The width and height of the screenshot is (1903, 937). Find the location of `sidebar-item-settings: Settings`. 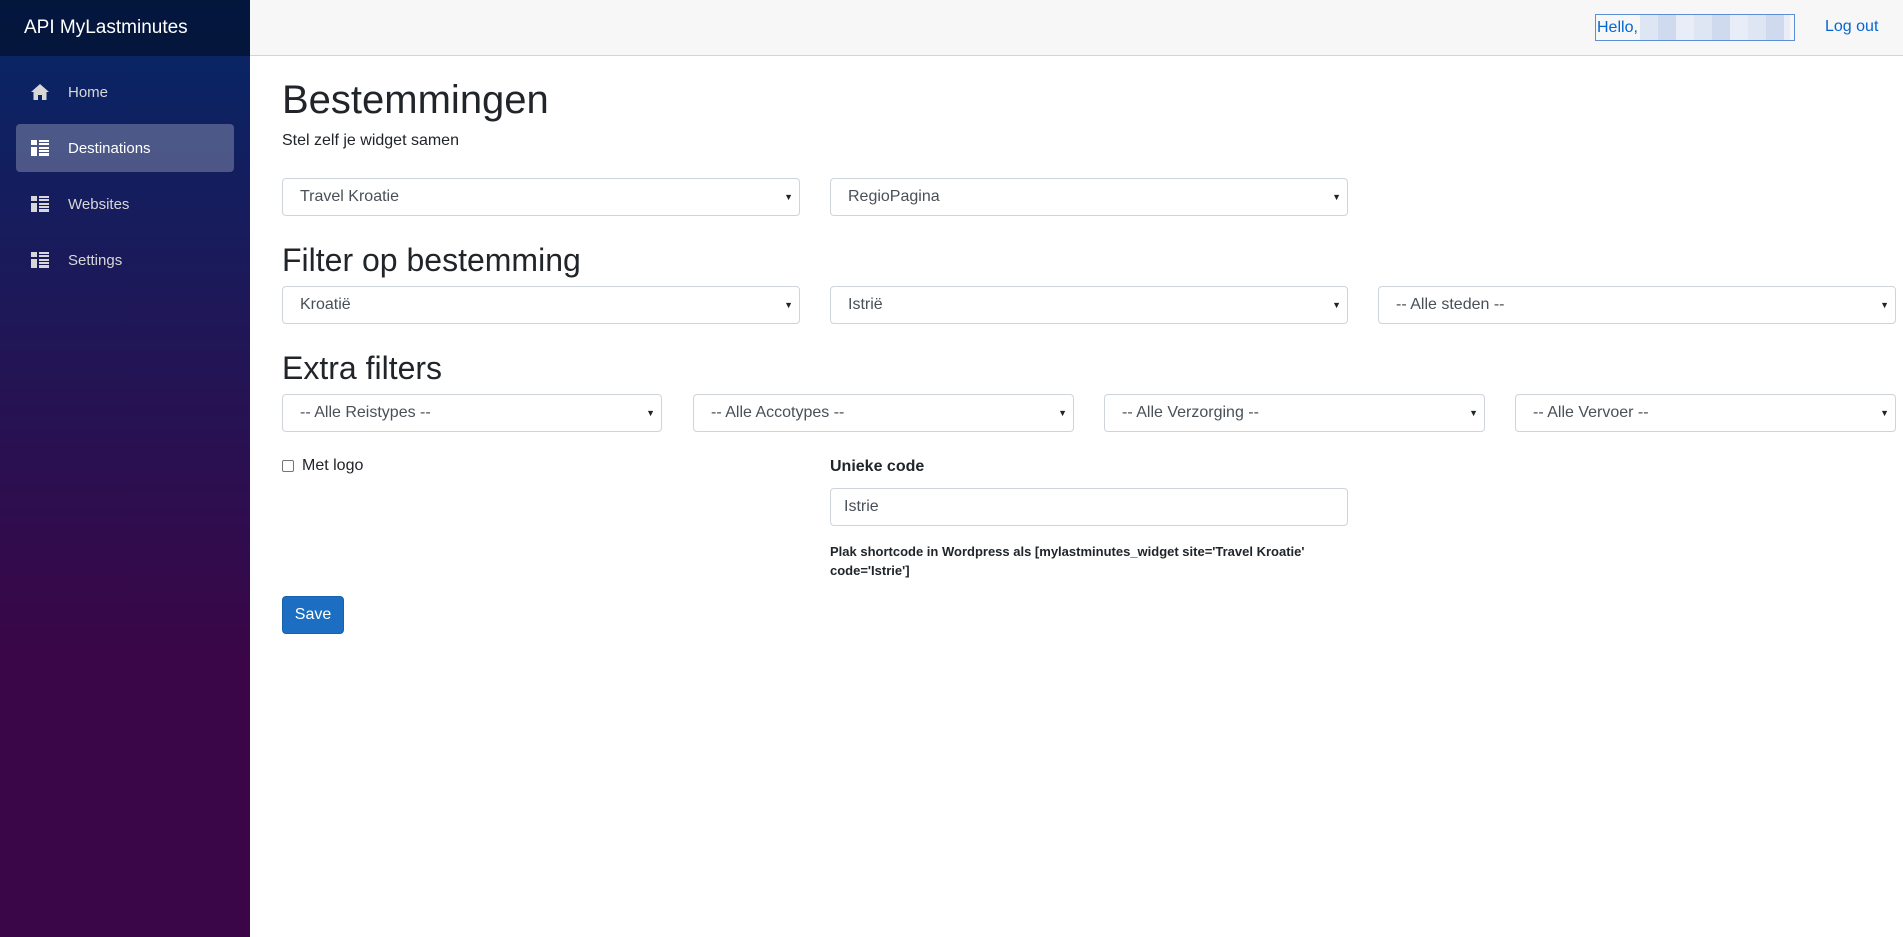

sidebar-item-settings: Settings is located at coordinates (125, 260).